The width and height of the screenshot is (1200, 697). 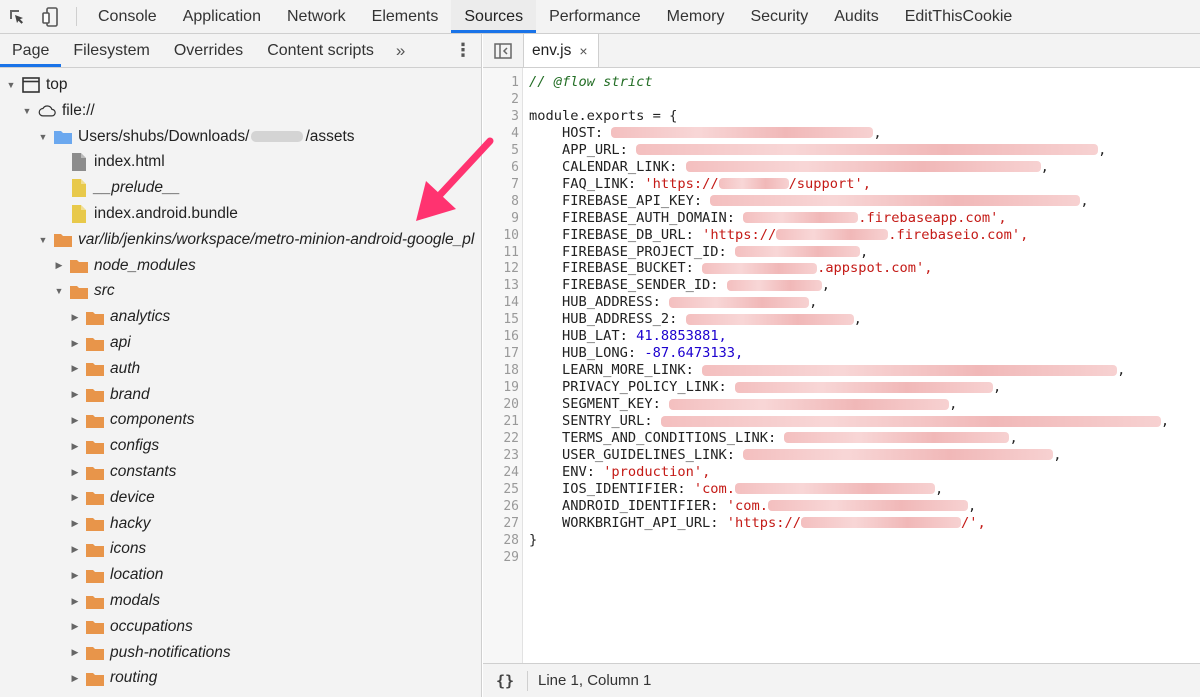 What do you see at coordinates (594, 336) in the screenshot?
I see `code-key: HUB_LAT:` at bounding box center [594, 336].